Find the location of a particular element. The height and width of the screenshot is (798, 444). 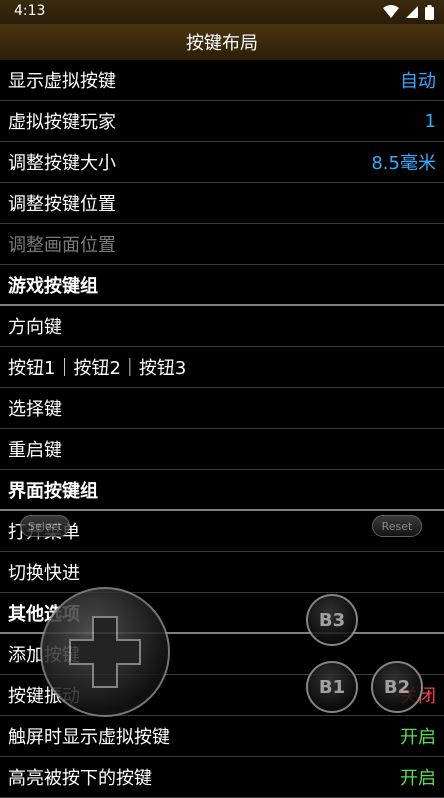

page-title: 按键布局 is located at coordinates (222, 42).